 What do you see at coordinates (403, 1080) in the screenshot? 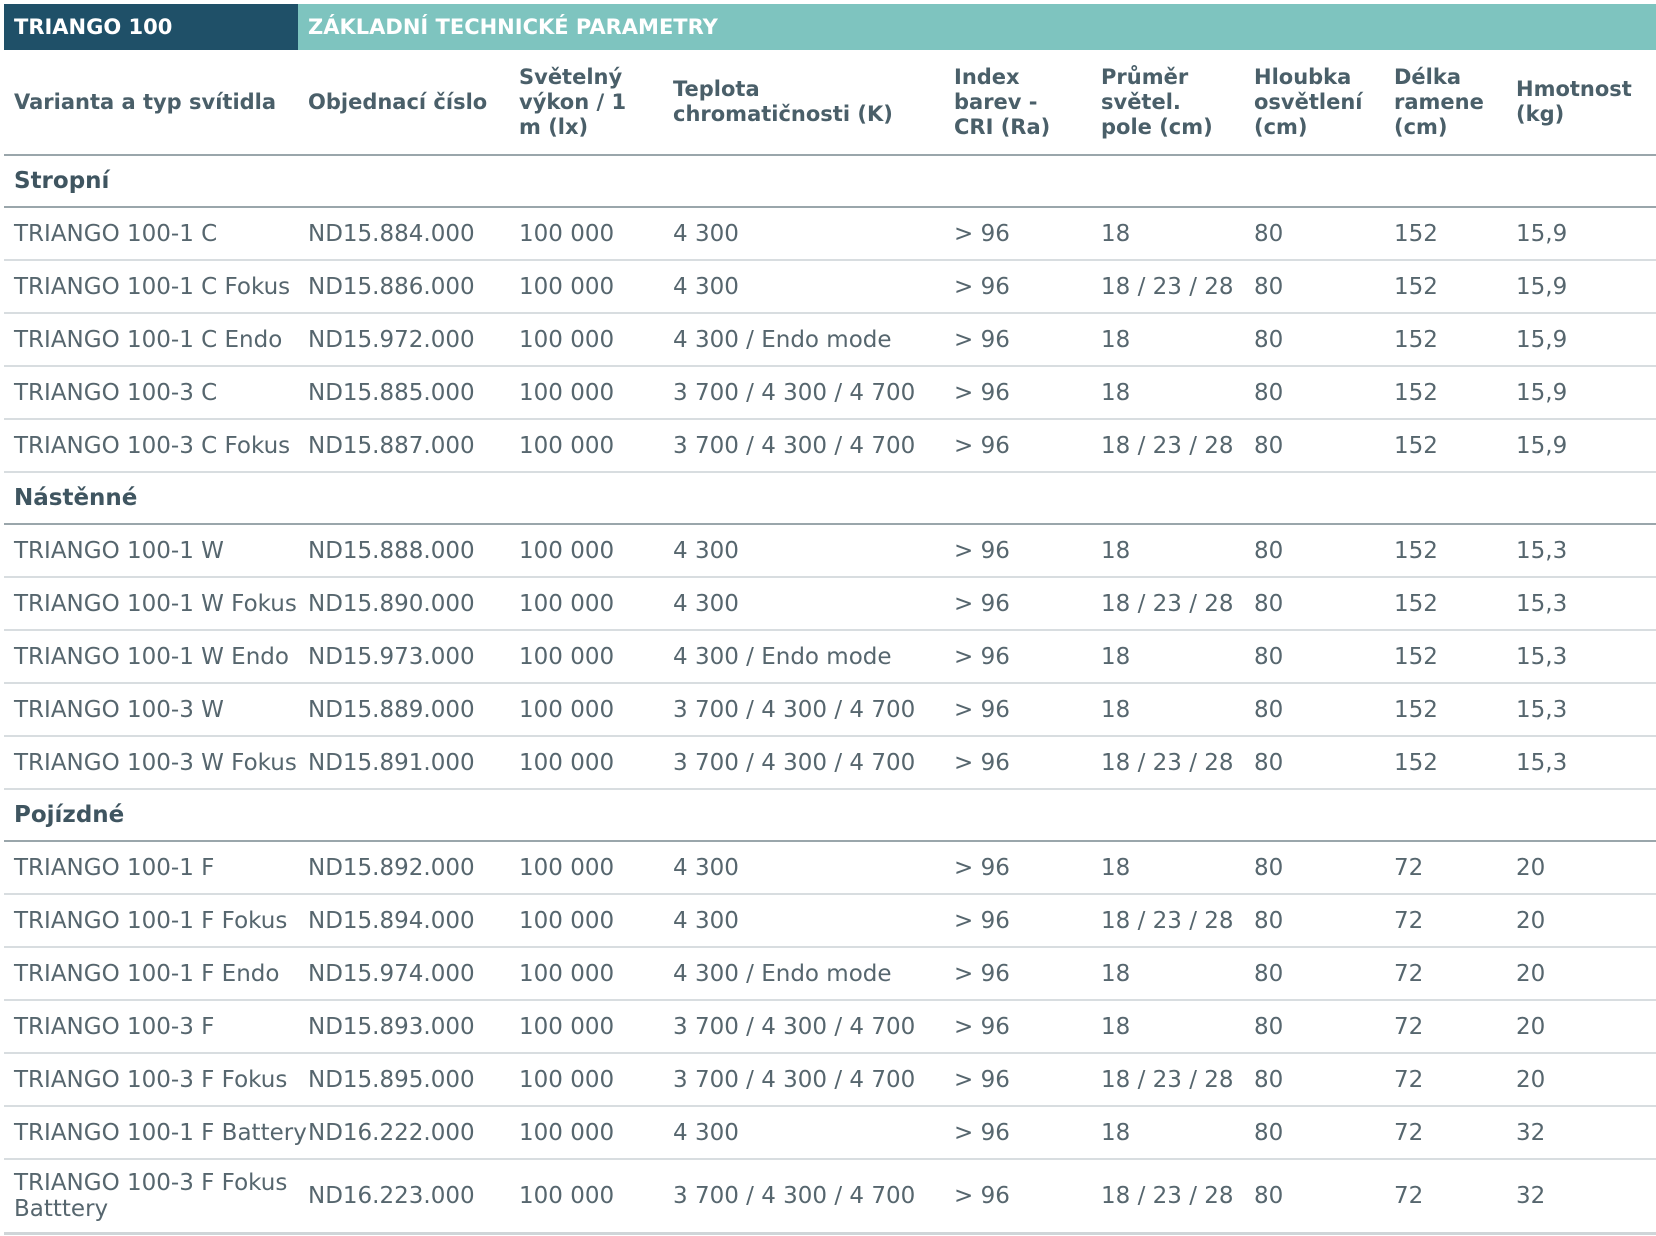
I see `cell-order-number: ND15.895.000` at bounding box center [403, 1080].